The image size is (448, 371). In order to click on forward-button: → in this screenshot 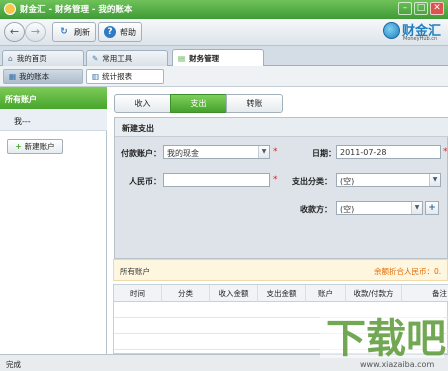, I will do `click(35, 32)`.